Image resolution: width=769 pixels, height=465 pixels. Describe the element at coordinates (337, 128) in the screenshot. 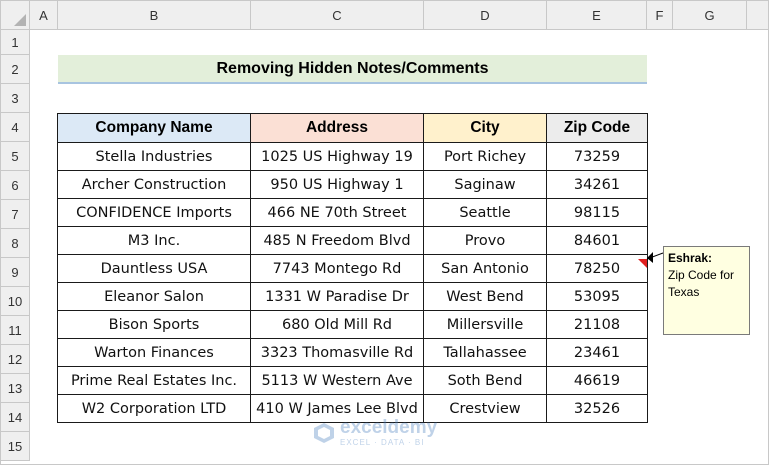

I see `table-header-cell: Address` at that location.